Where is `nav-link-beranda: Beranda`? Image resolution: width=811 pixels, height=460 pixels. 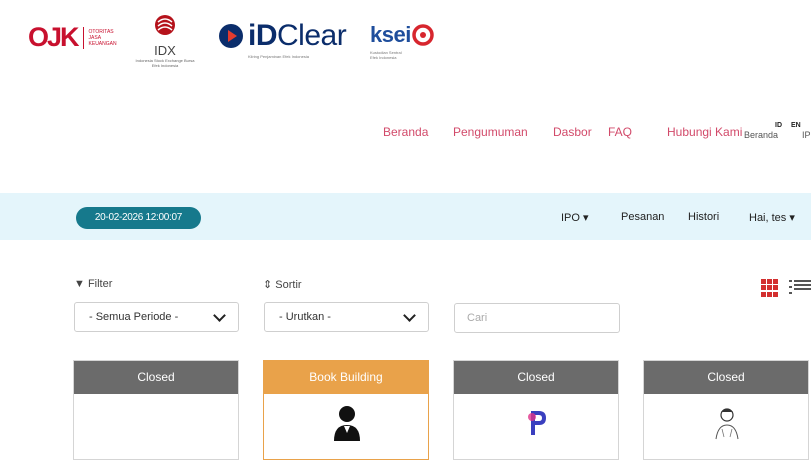 nav-link-beranda: Beranda is located at coordinates (405, 132).